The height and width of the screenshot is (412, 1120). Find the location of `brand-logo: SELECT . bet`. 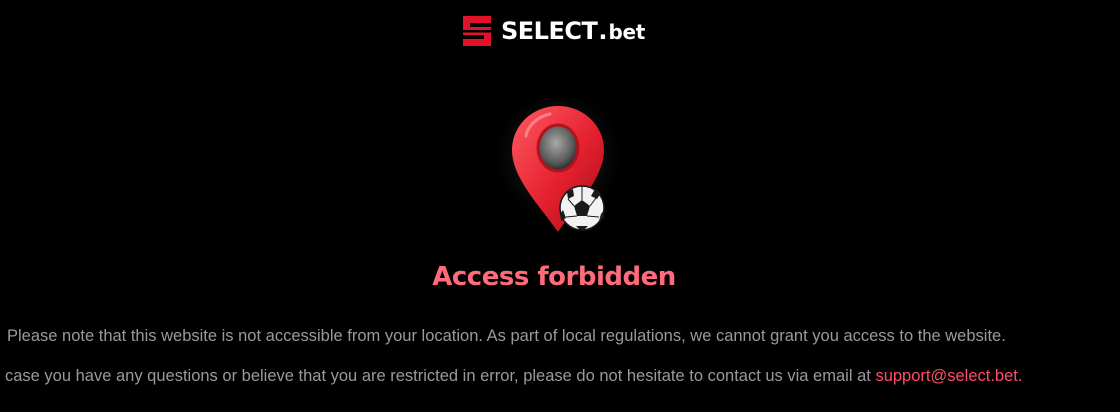

brand-logo: SELECT . bet is located at coordinates (552, 31).